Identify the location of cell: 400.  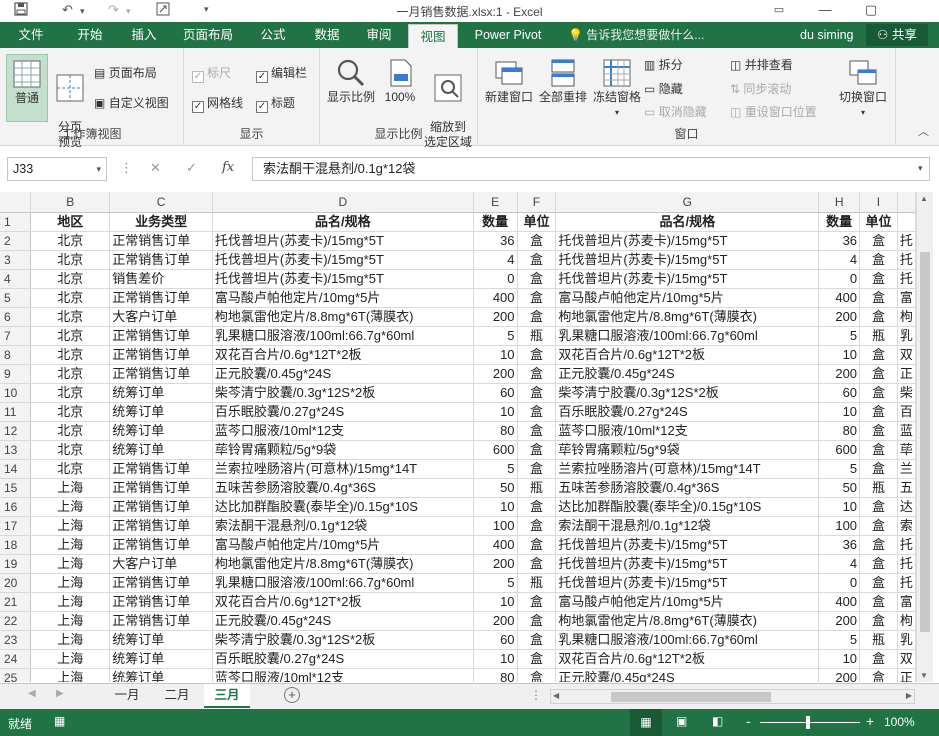
(839, 298).